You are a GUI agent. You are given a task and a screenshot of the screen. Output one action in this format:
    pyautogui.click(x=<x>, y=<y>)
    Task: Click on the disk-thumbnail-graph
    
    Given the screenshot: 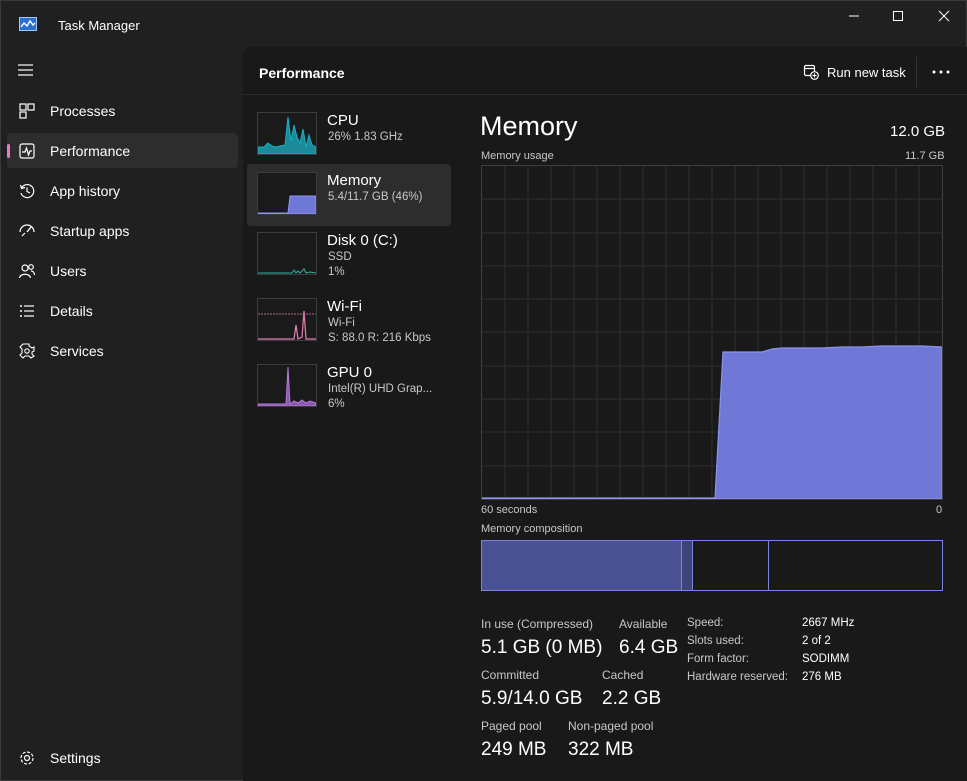 What is the action you would take?
    pyautogui.click(x=287, y=253)
    